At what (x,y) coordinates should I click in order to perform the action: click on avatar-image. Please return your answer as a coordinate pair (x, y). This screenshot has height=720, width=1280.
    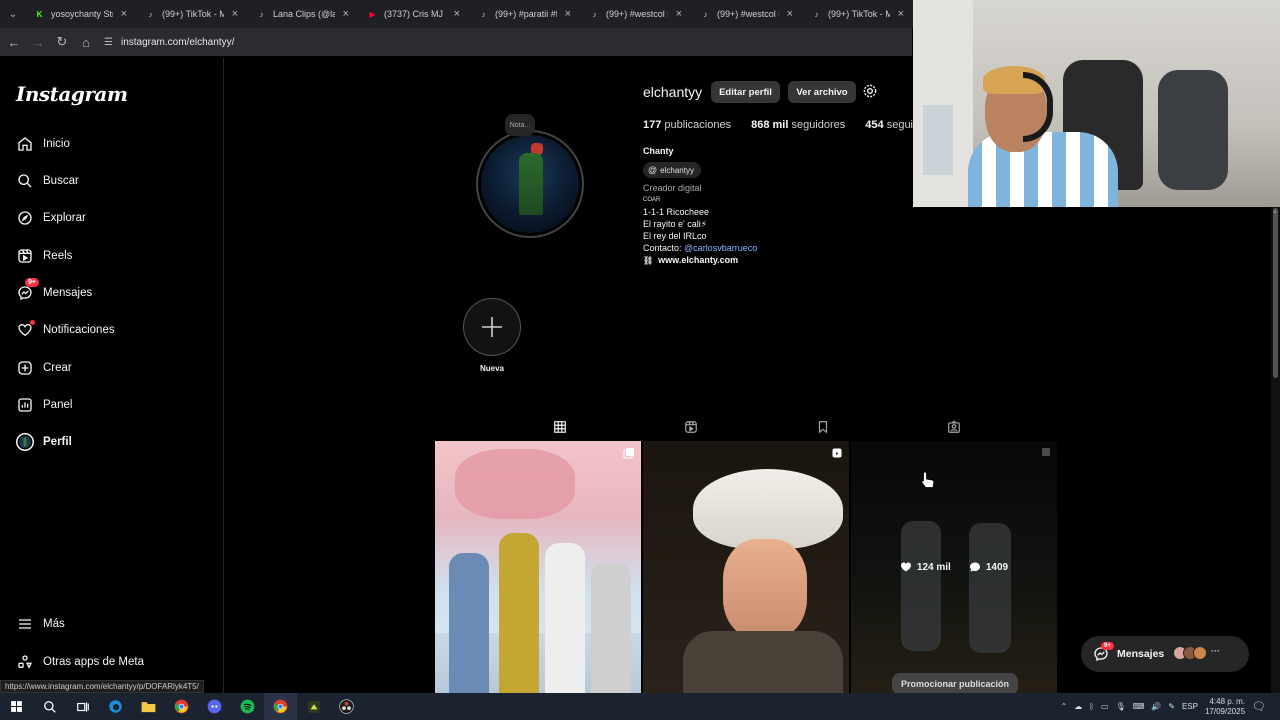
    Looking at the image, I should click on (530, 184).